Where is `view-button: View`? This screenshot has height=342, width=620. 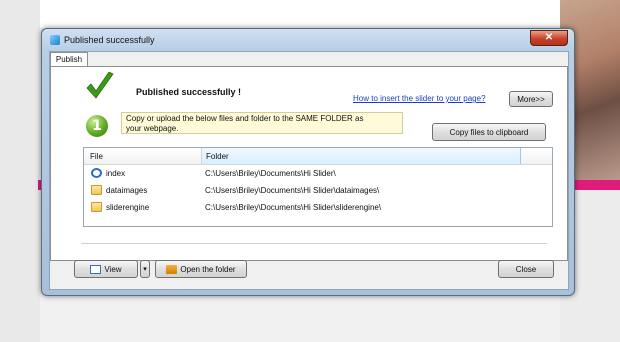
view-button: View is located at coordinates (106, 269).